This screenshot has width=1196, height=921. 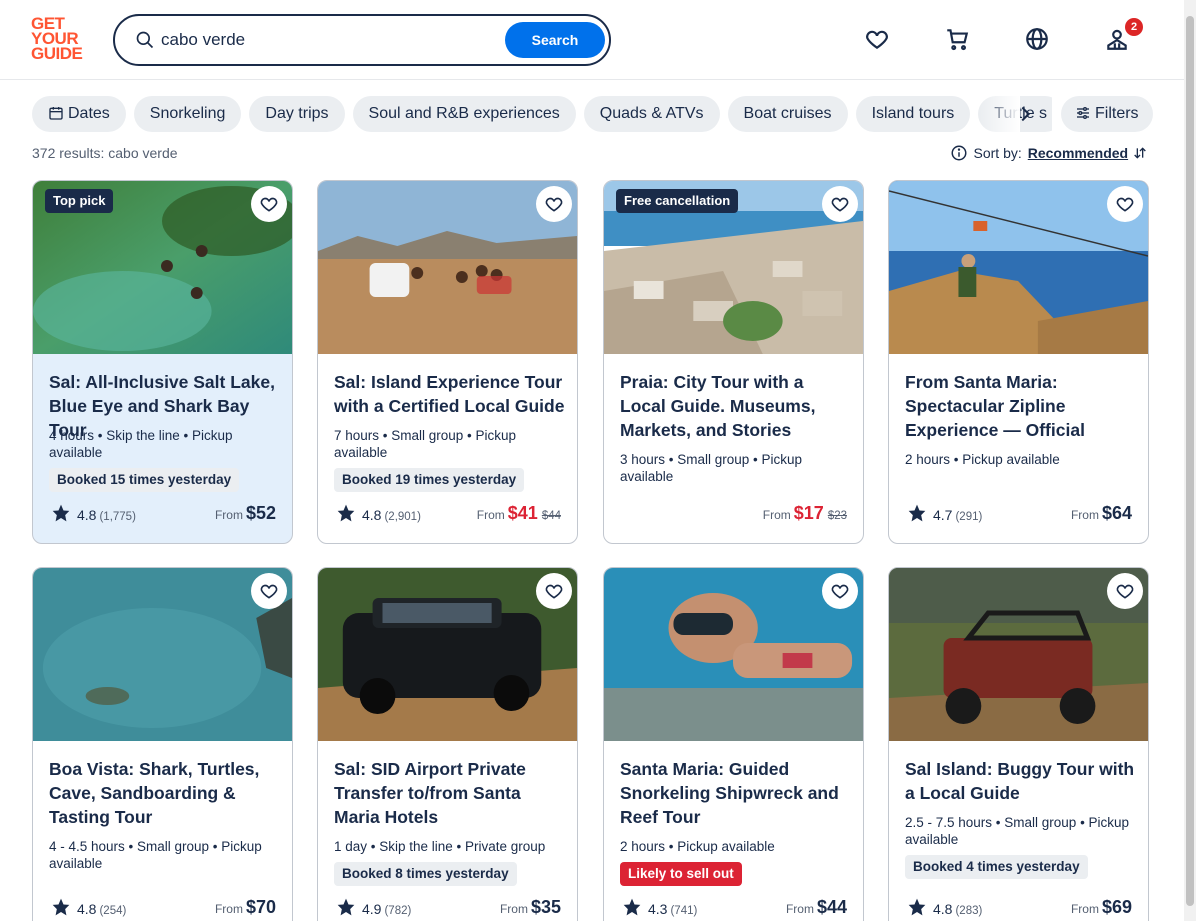 What do you see at coordinates (1083, 113) in the screenshot?
I see `sliders-icon` at bounding box center [1083, 113].